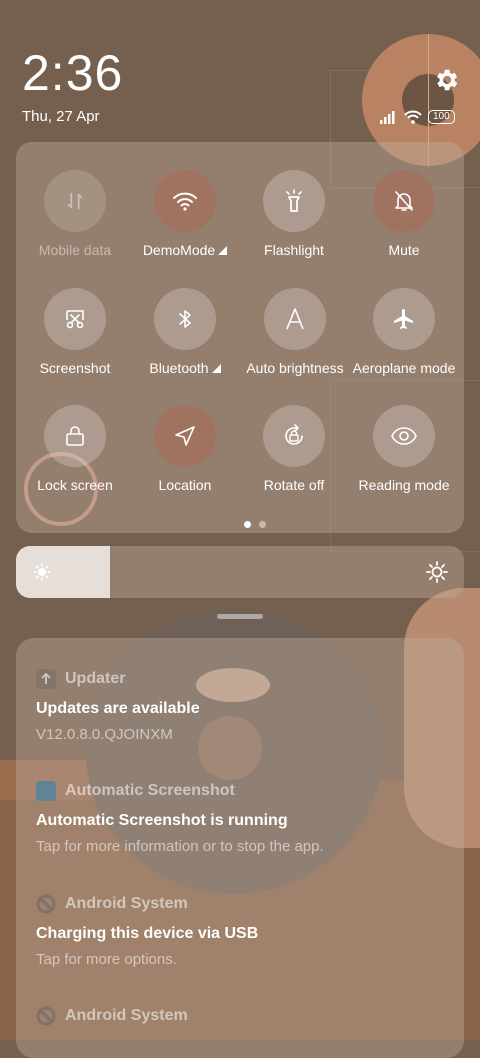  I want to click on tile-rotate-off: Rotate off, so click(294, 449).